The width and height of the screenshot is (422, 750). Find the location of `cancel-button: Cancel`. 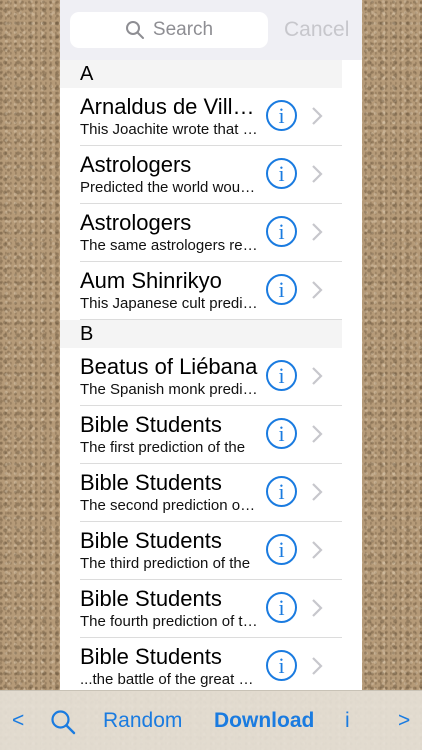

cancel-button: Cancel is located at coordinates (316, 30).